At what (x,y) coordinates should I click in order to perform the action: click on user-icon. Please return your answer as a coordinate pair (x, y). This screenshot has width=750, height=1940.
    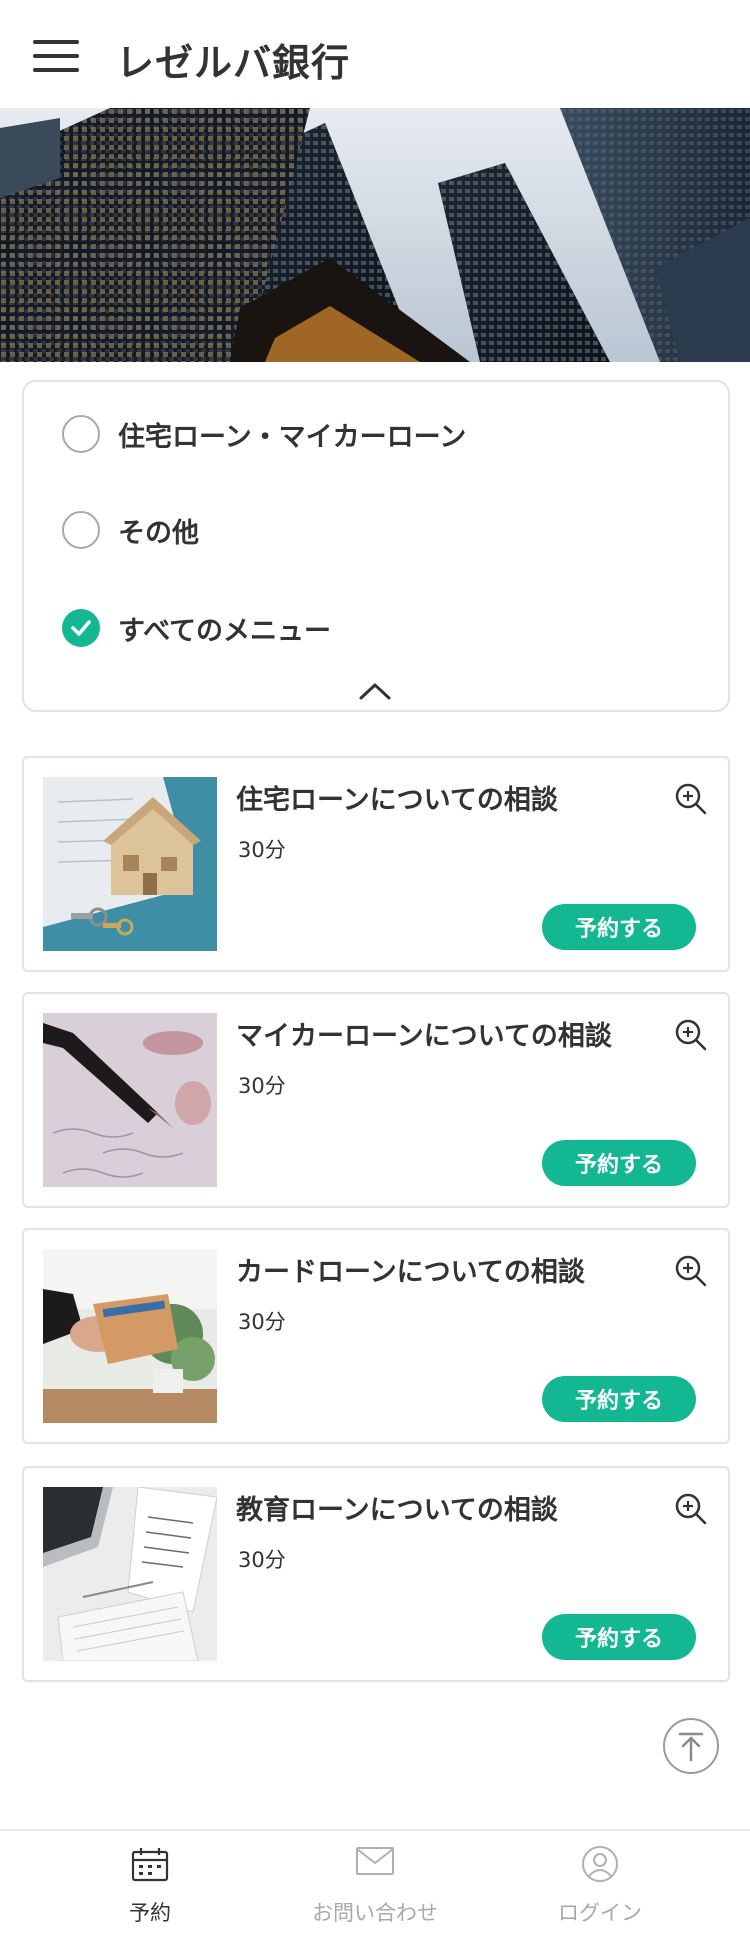
    Looking at the image, I should click on (600, 1866).